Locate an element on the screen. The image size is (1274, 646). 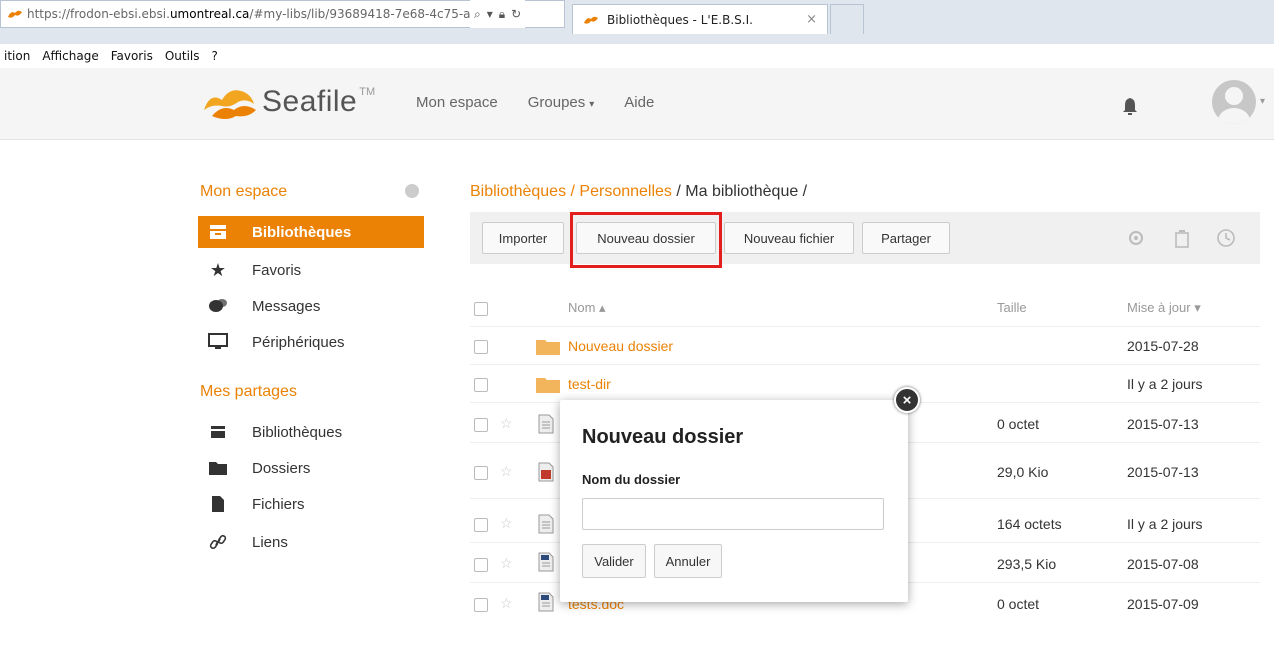
lock-icon: 🔒︎ is located at coordinates (502, 14).